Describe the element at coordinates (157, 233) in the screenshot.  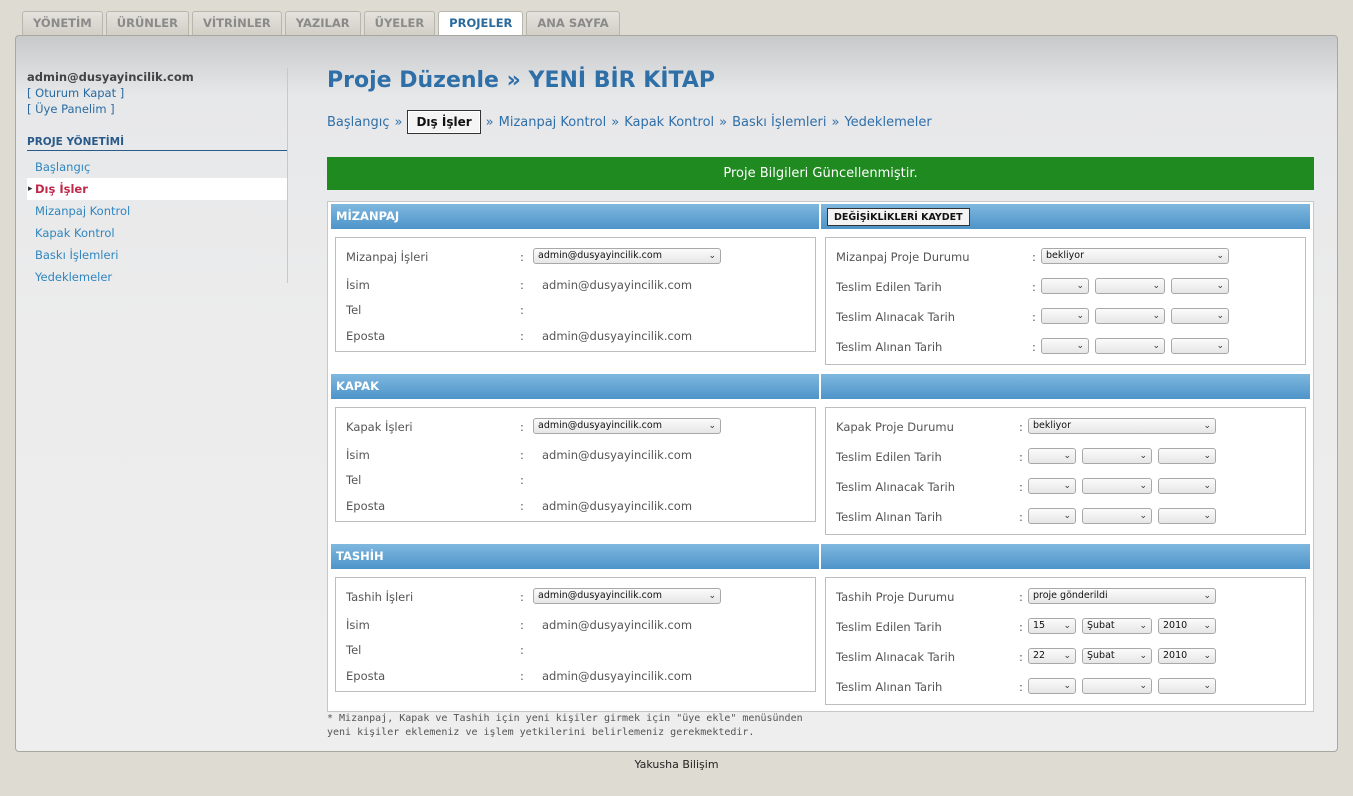
I see `sidebar-item-kapak-kontrol: Kapak Kontrol` at that location.